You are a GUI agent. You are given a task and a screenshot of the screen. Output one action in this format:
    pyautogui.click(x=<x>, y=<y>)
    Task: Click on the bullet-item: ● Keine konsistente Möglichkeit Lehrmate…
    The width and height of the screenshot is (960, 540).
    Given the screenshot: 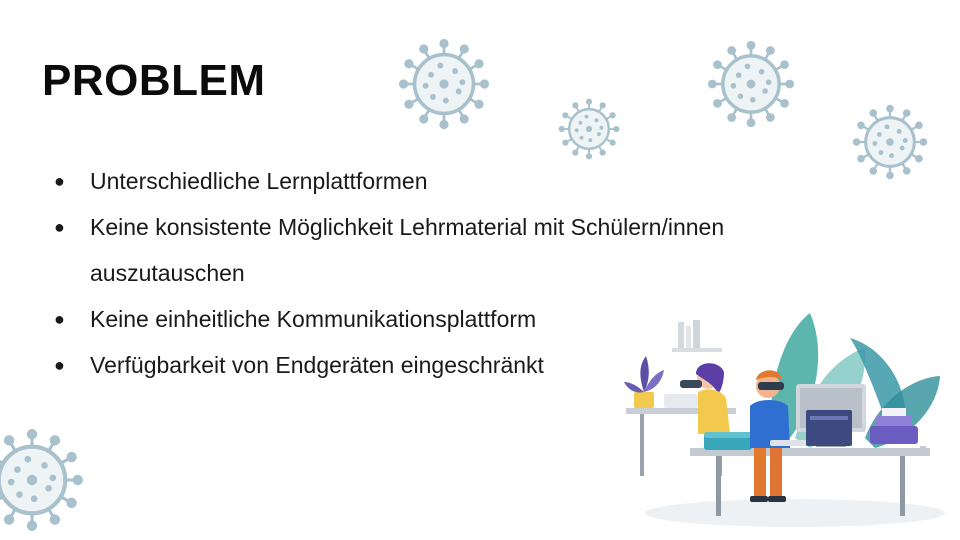 What is the action you would take?
    pyautogui.click(x=452, y=250)
    